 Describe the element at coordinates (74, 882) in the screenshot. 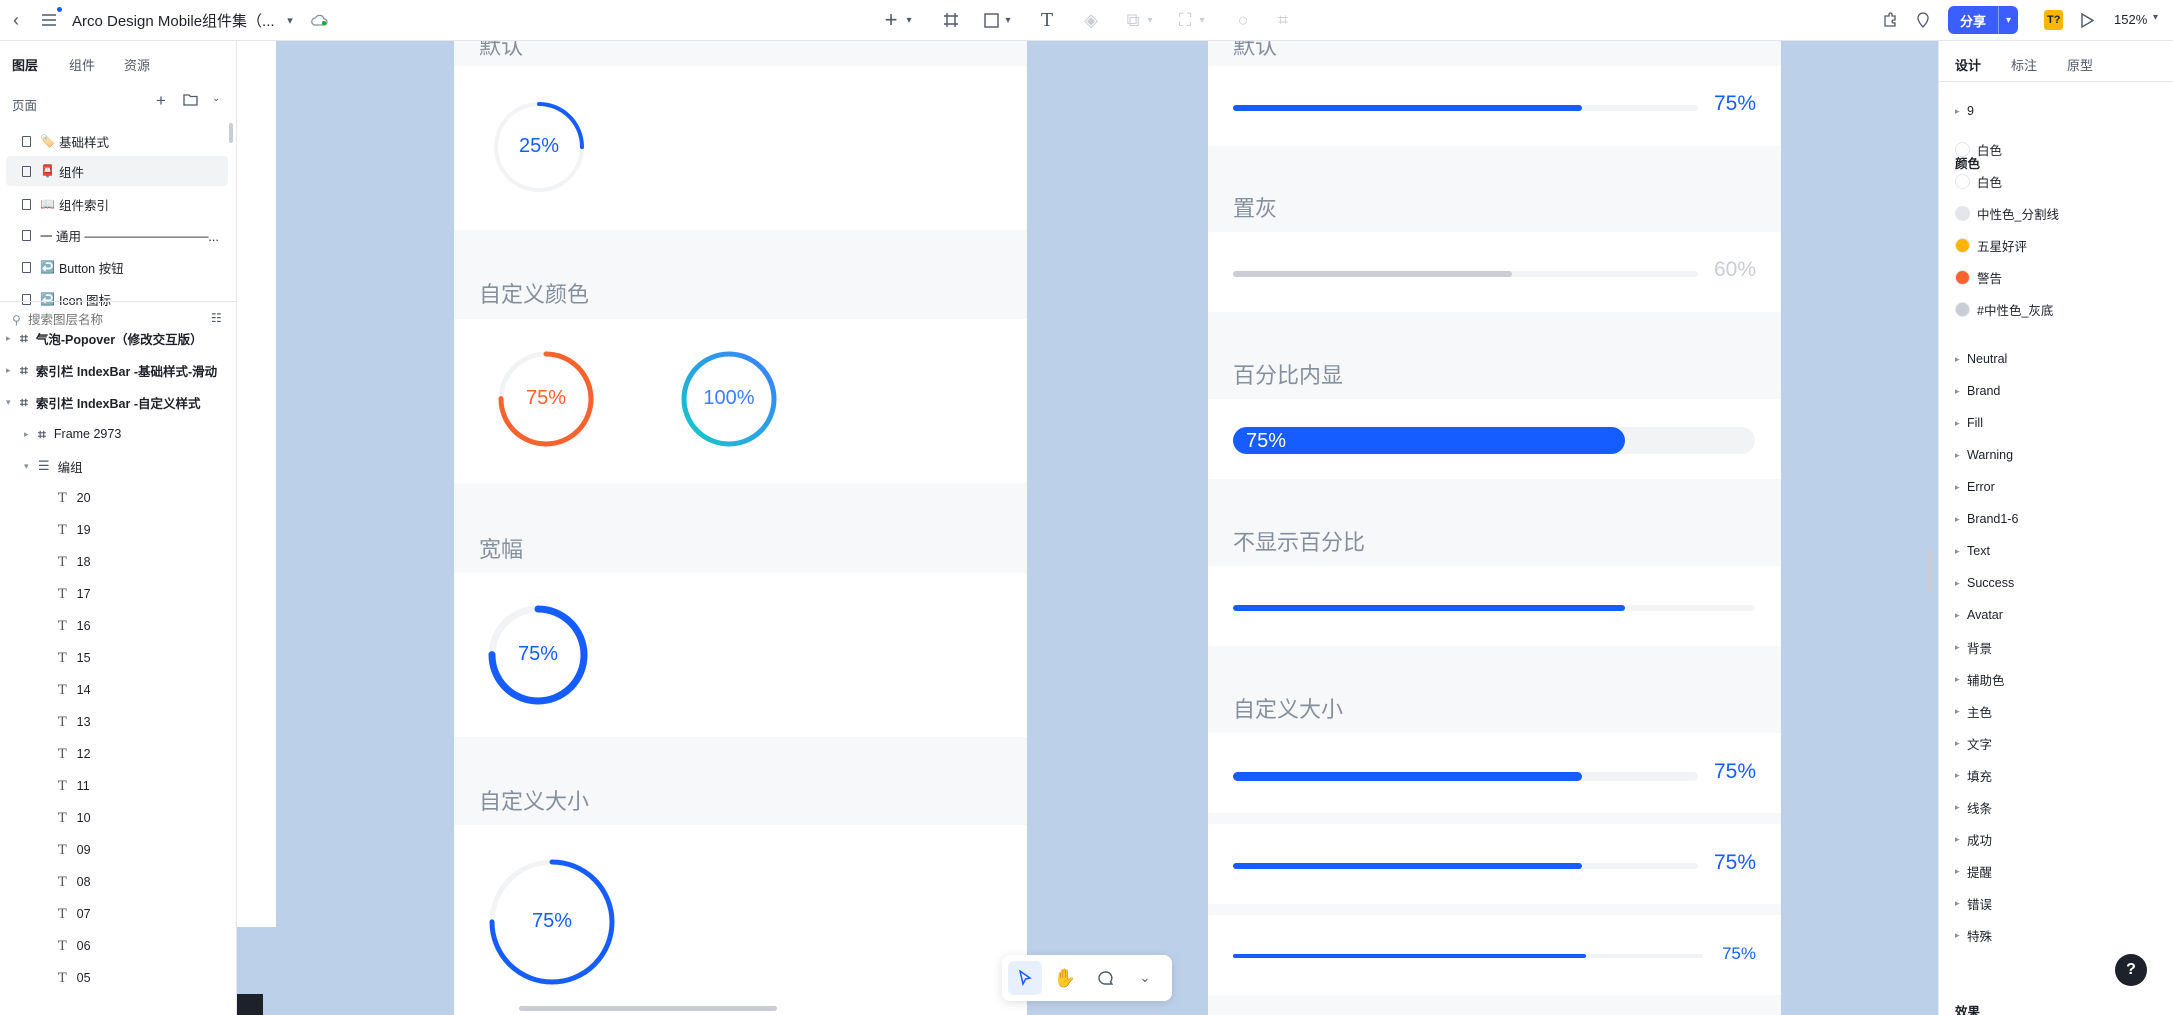

I see `layer-item: T 08` at that location.